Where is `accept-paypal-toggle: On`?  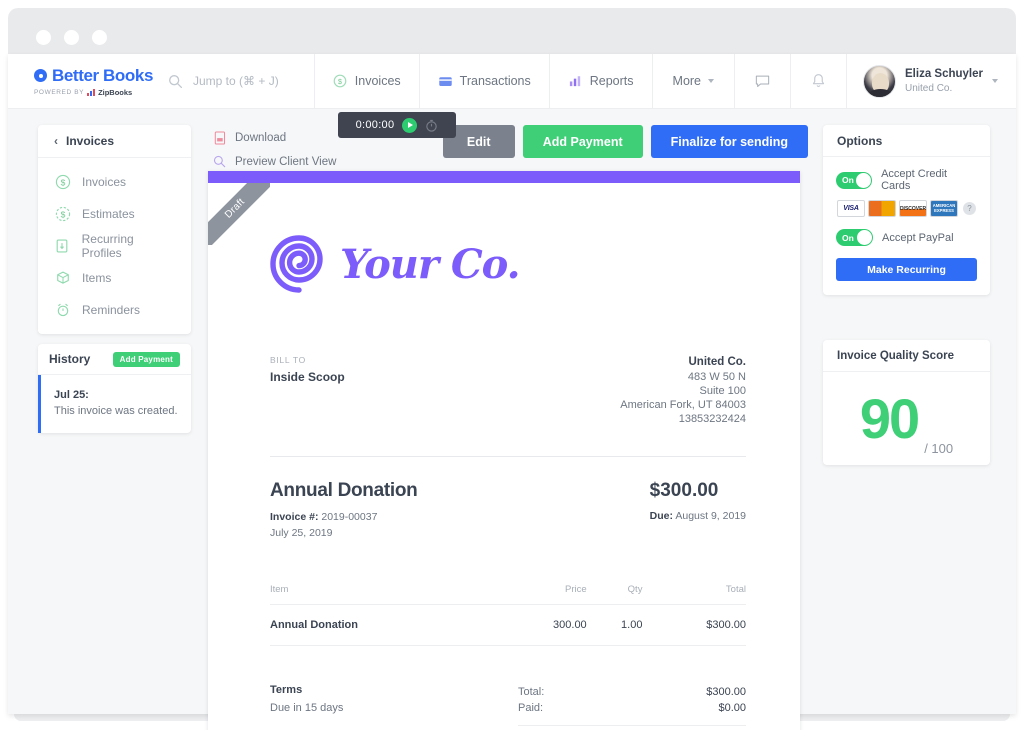 accept-paypal-toggle: On is located at coordinates (854, 237).